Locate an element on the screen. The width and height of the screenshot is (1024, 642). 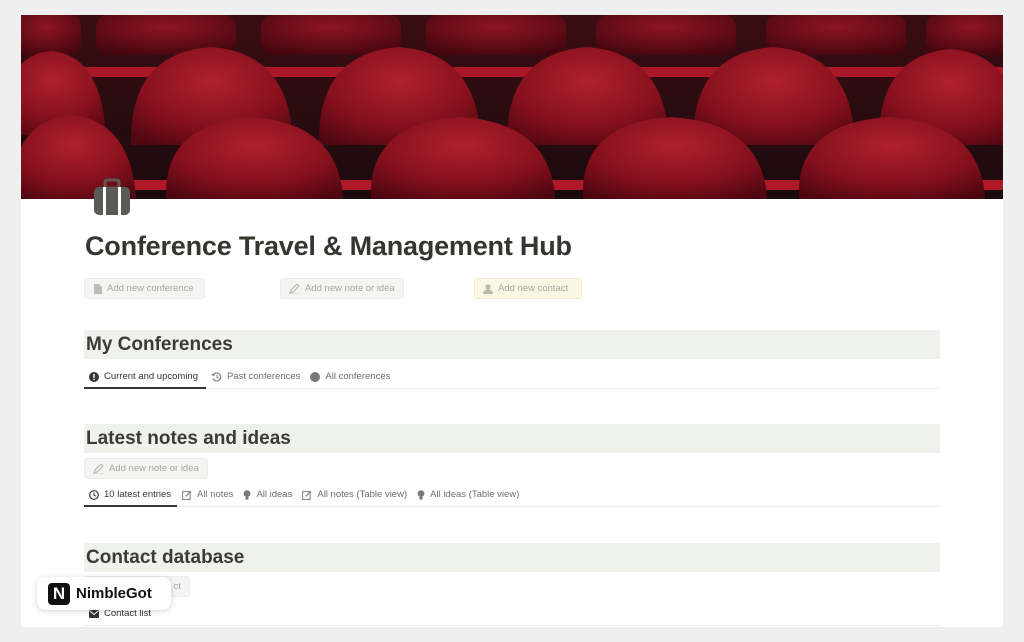
tab-all-ideas: All ideas is located at coordinates (267, 494).